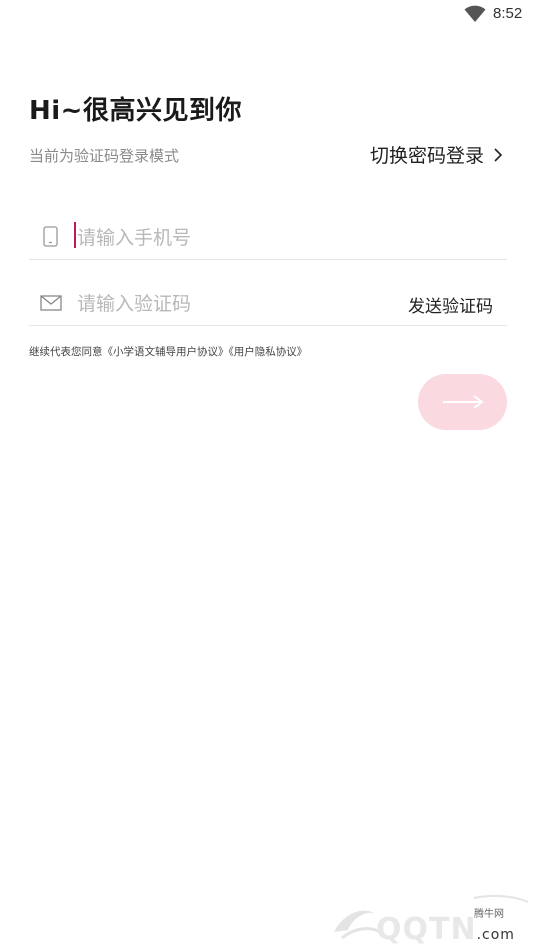 Image resolution: width=534 pixels, height=949 pixels. Describe the element at coordinates (267, 15) in the screenshot. I see `status-bar: 8:52` at that location.